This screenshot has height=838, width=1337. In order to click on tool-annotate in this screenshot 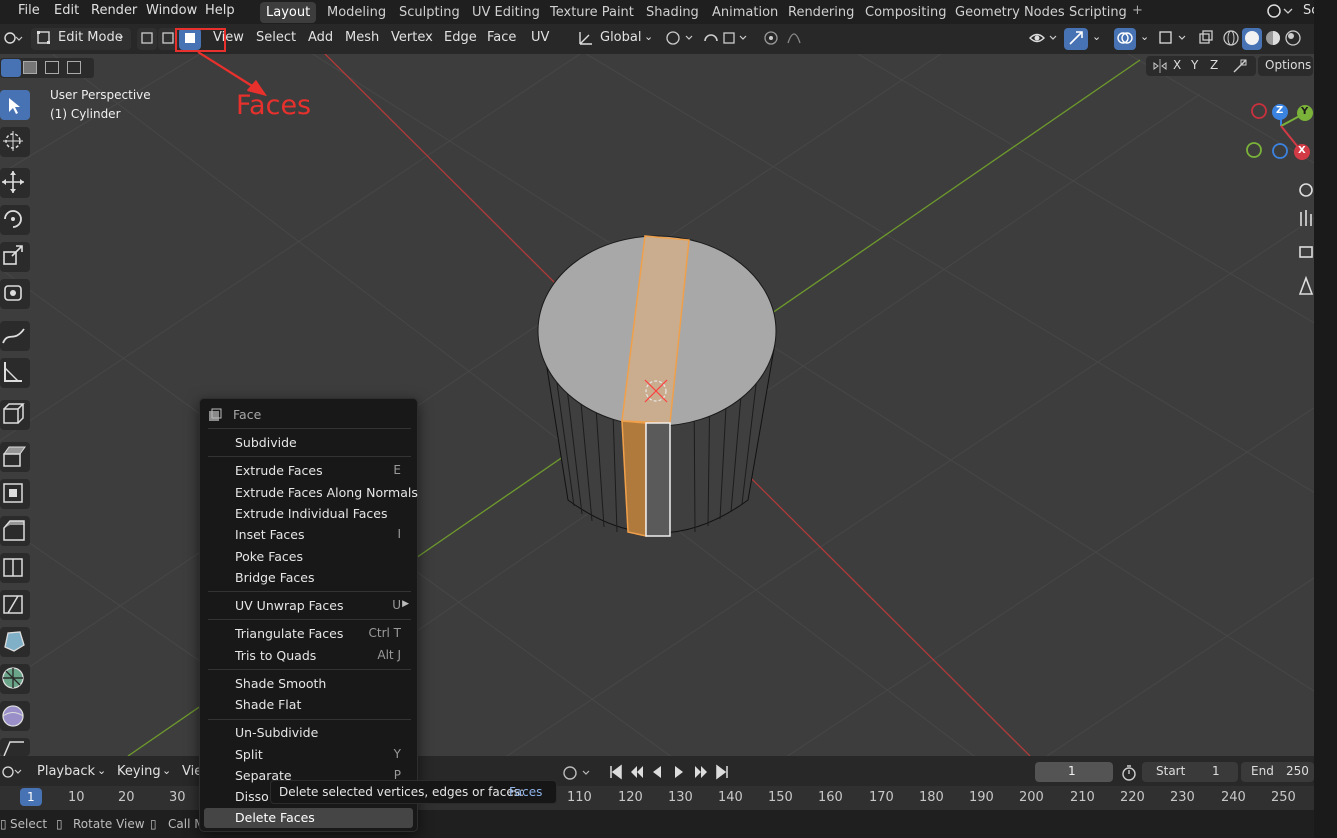, I will do `click(15, 336)`.